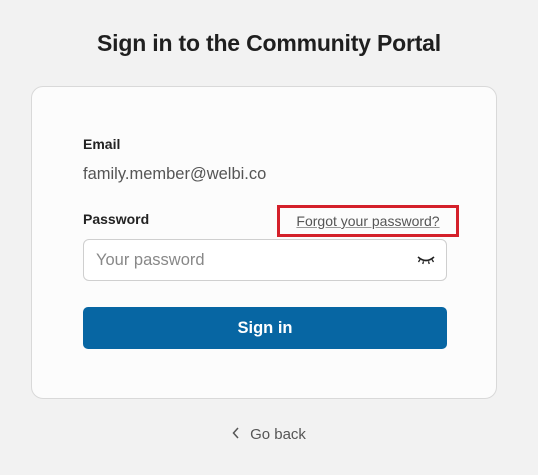 The image size is (538, 475). I want to click on go-back-link: Go back, so click(269, 434).